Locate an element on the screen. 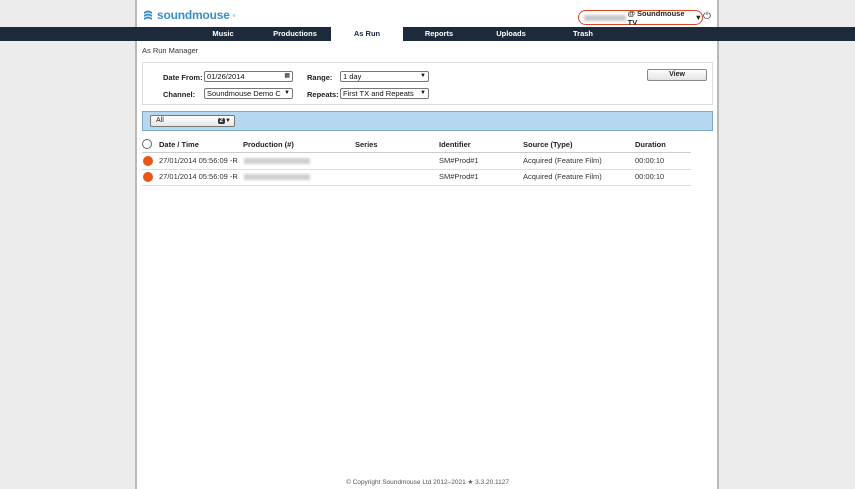  channel-label: Channel: is located at coordinates (179, 94).